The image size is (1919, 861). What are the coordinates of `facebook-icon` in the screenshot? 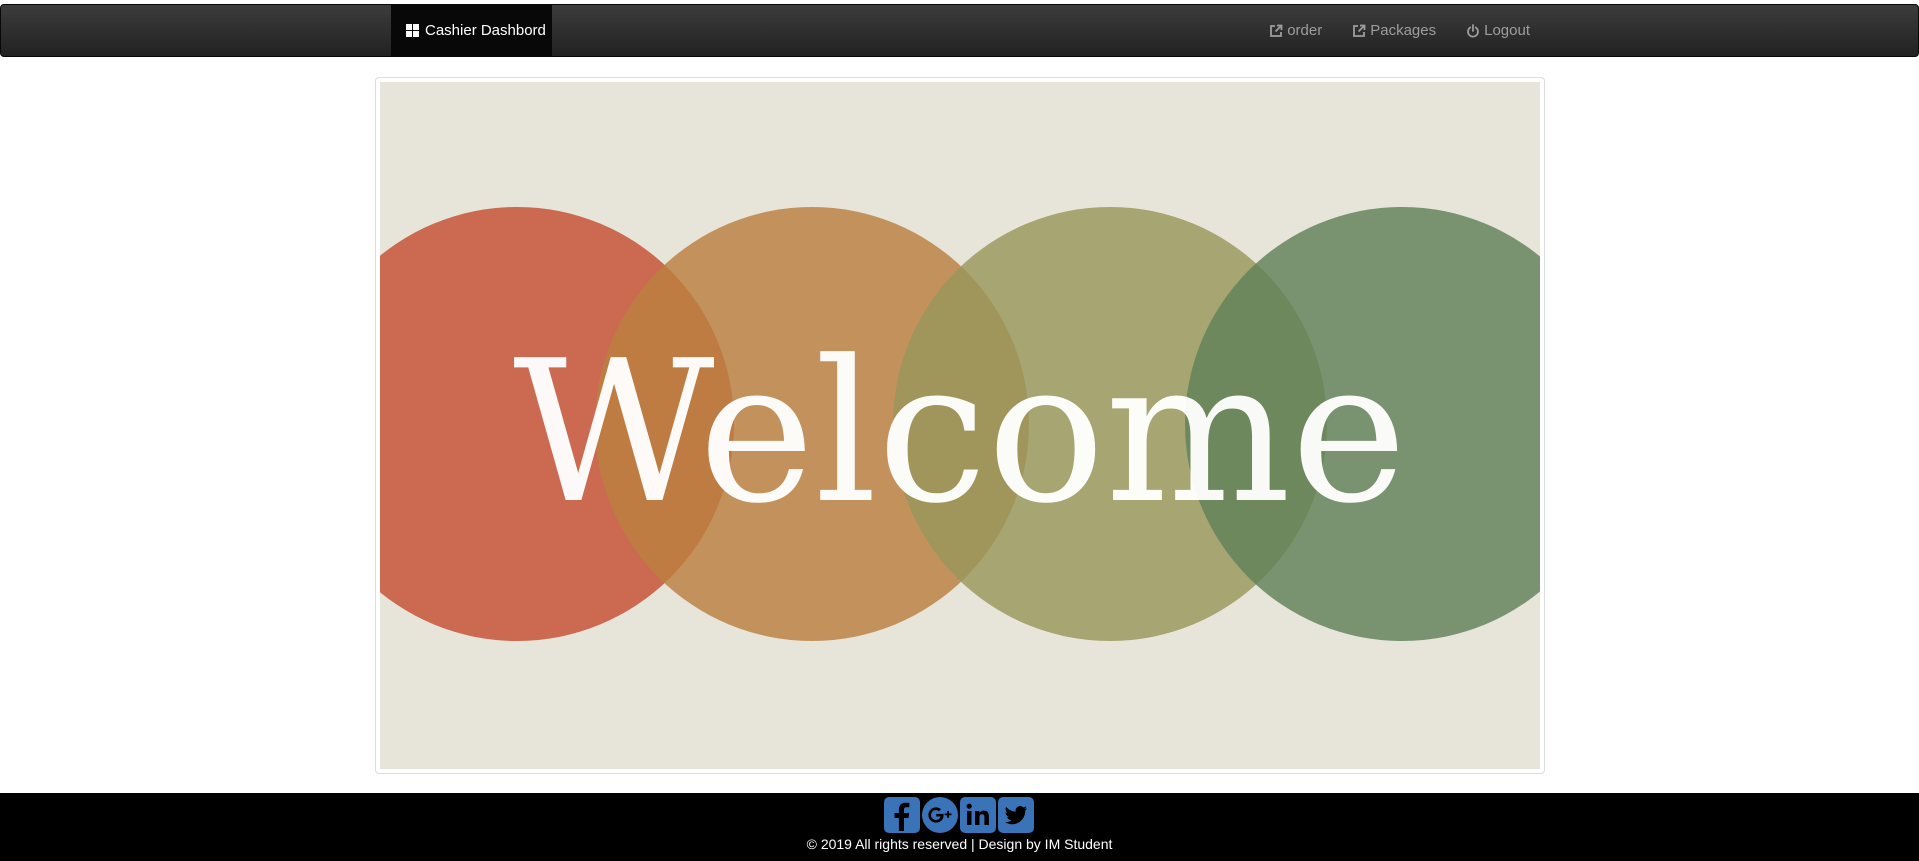 It's located at (902, 815).